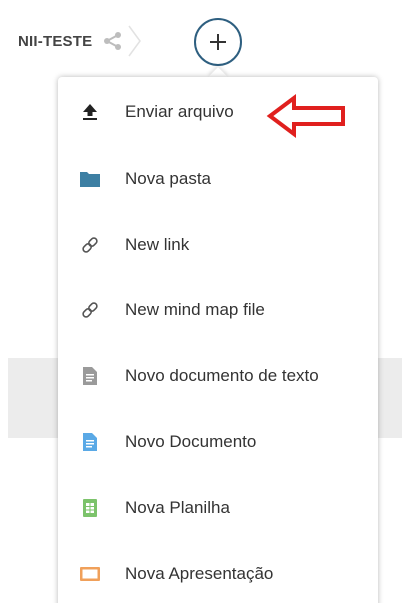  What do you see at coordinates (90, 574) in the screenshot?
I see `presentation-icon` at bounding box center [90, 574].